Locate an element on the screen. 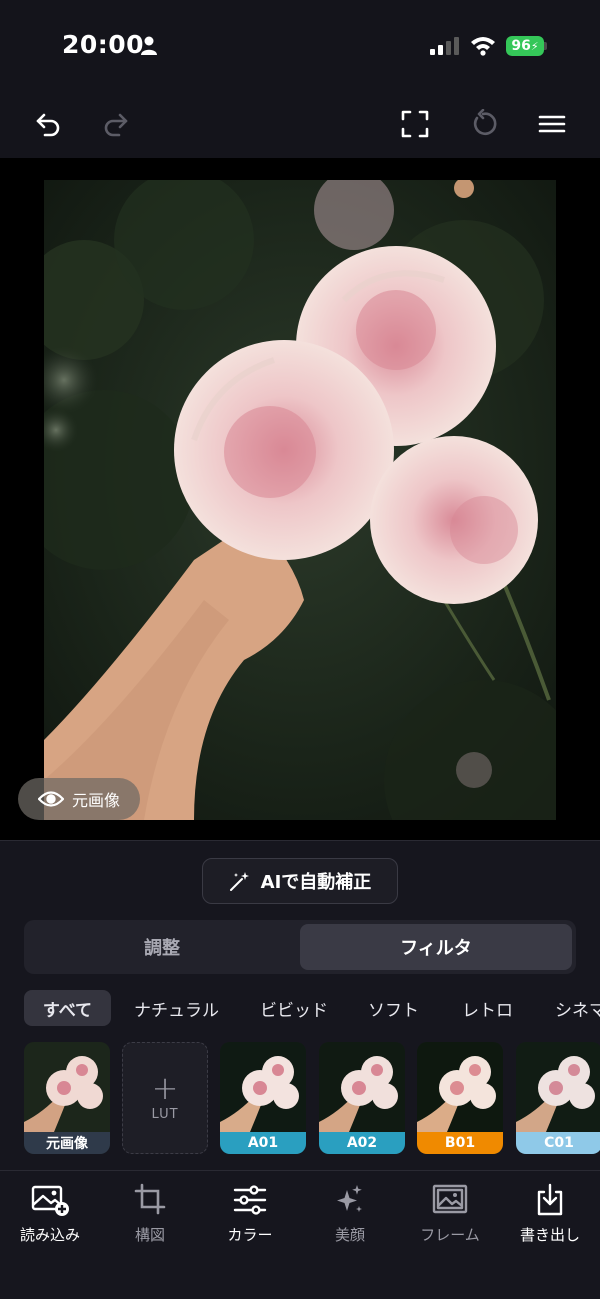  fullscreen-icon is located at coordinates (415, 124).